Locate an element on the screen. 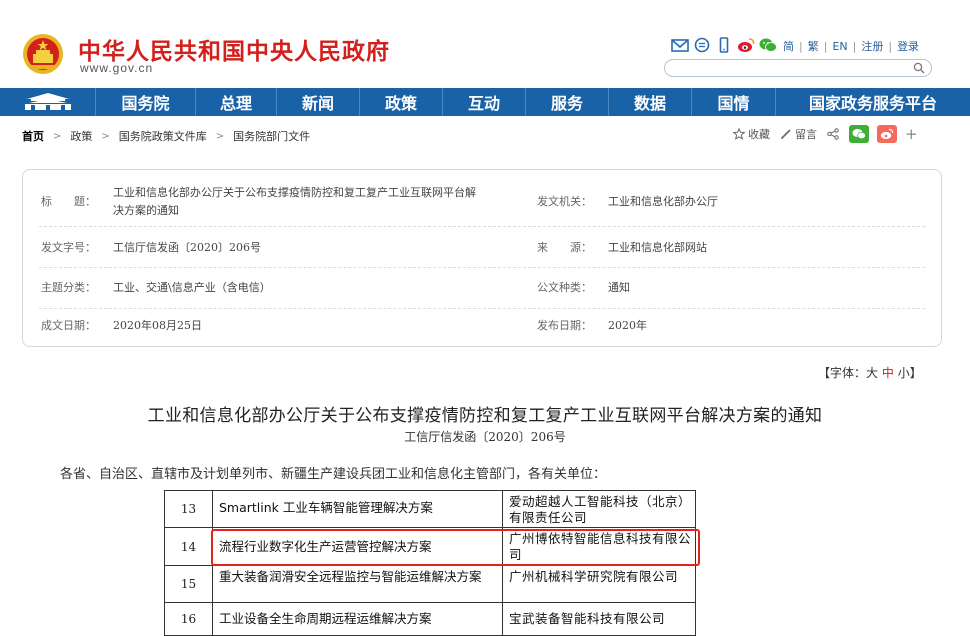 The height and width of the screenshot is (636, 970). table-row: 16 工业设备全生命周期远程运维解决方案 宝武装备智能科技有限公司 is located at coordinates (430, 619).